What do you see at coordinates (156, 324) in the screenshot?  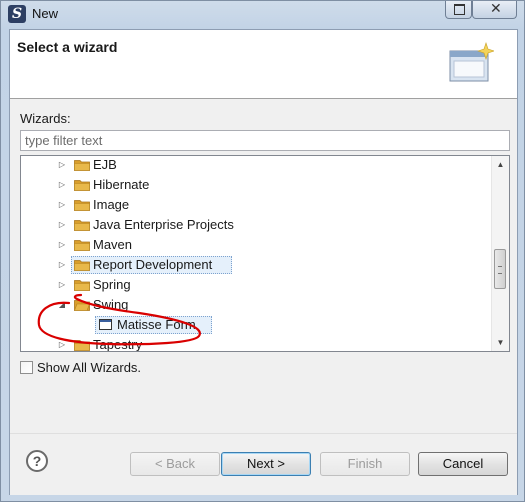 I see `tree-item-label: Matisse Form` at bounding box center [156, 324].